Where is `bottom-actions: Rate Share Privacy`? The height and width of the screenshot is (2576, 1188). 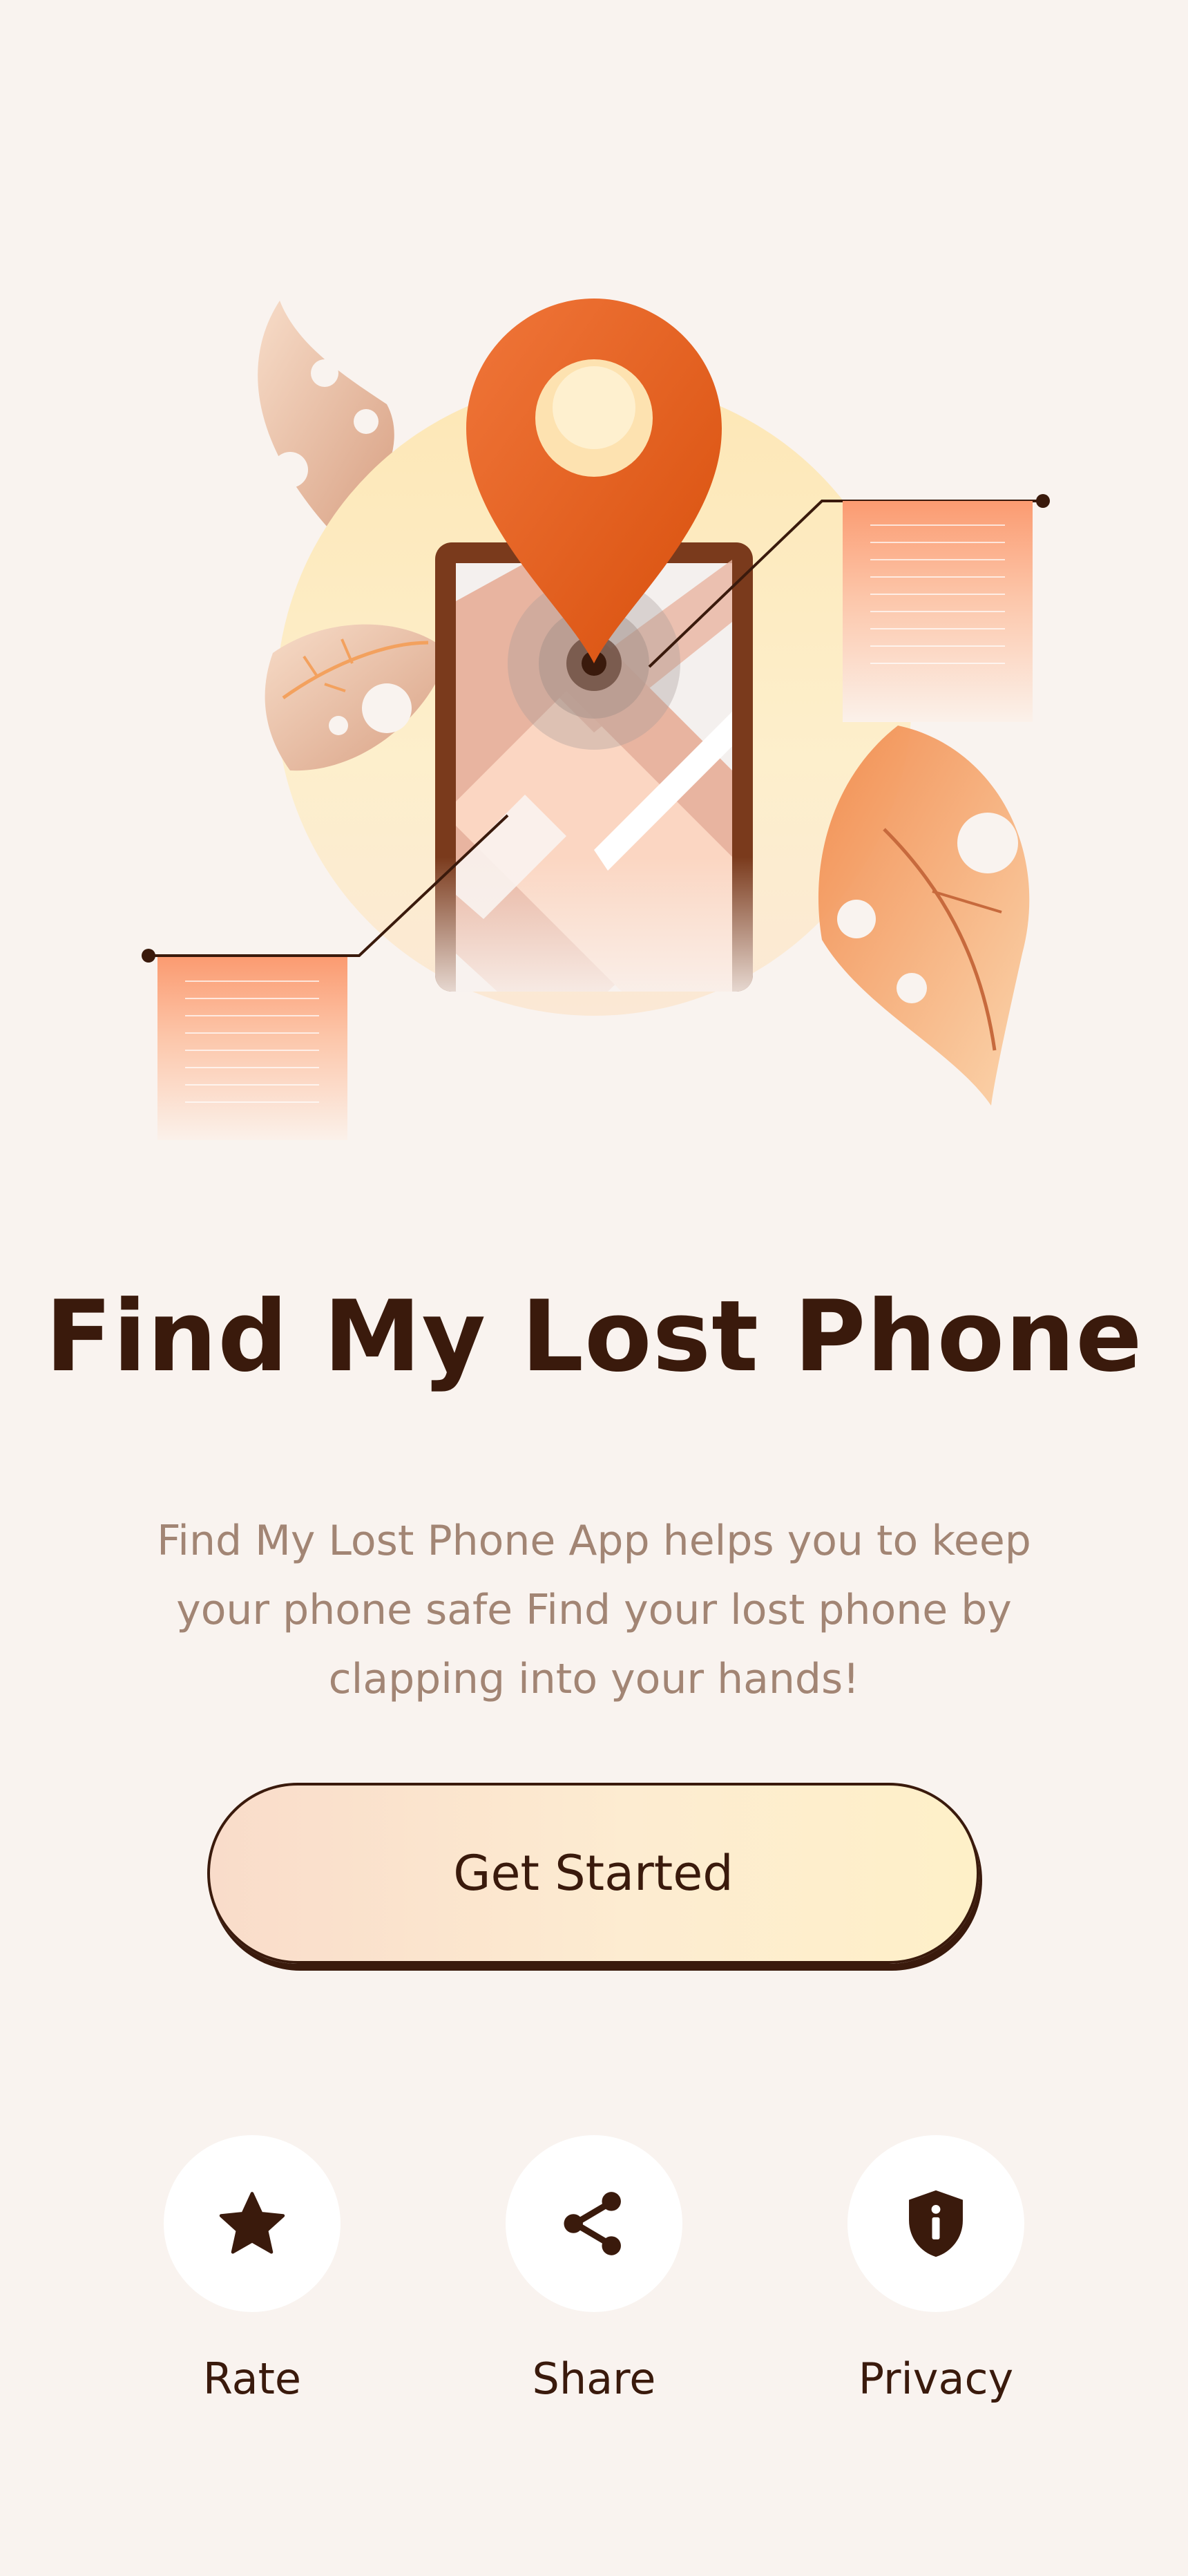 bottom-actions: Rate Share Privacy is located at coordinates (594, 2280).